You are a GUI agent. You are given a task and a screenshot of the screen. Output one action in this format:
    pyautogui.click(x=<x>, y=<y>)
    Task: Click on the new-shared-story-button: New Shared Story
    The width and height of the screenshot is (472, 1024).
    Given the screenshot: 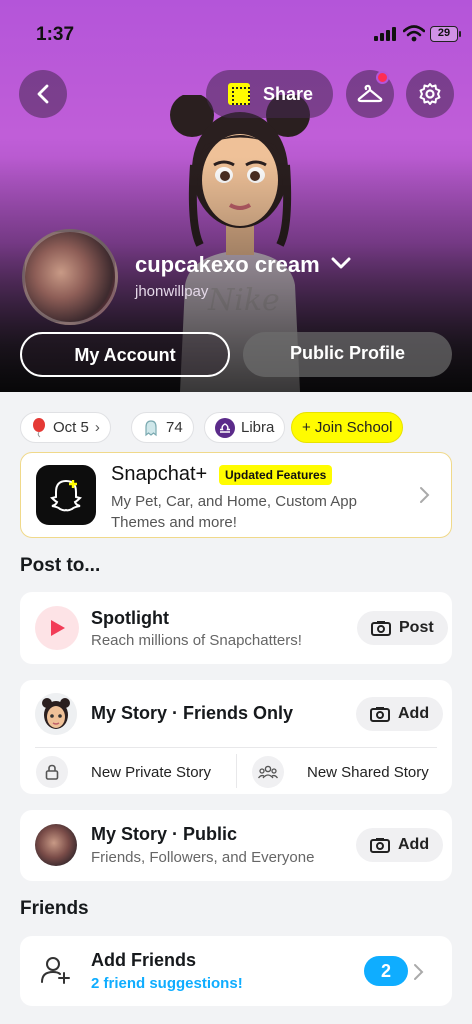 What is the action you would take?
    pyautogui.click(x=368, y=772)
    